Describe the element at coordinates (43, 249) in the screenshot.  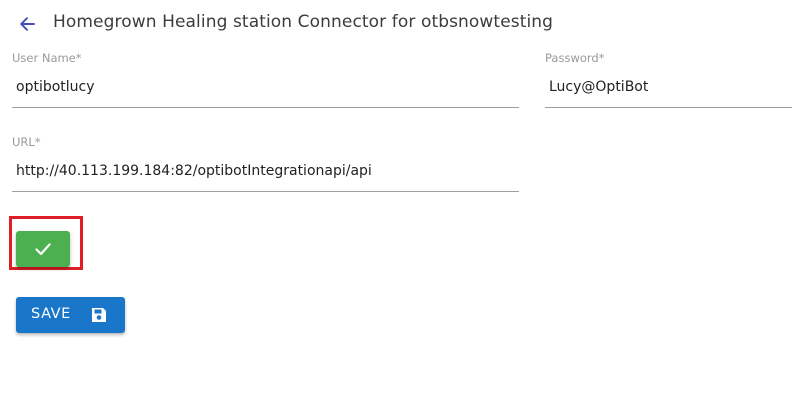
I see `validate-button` at that location.